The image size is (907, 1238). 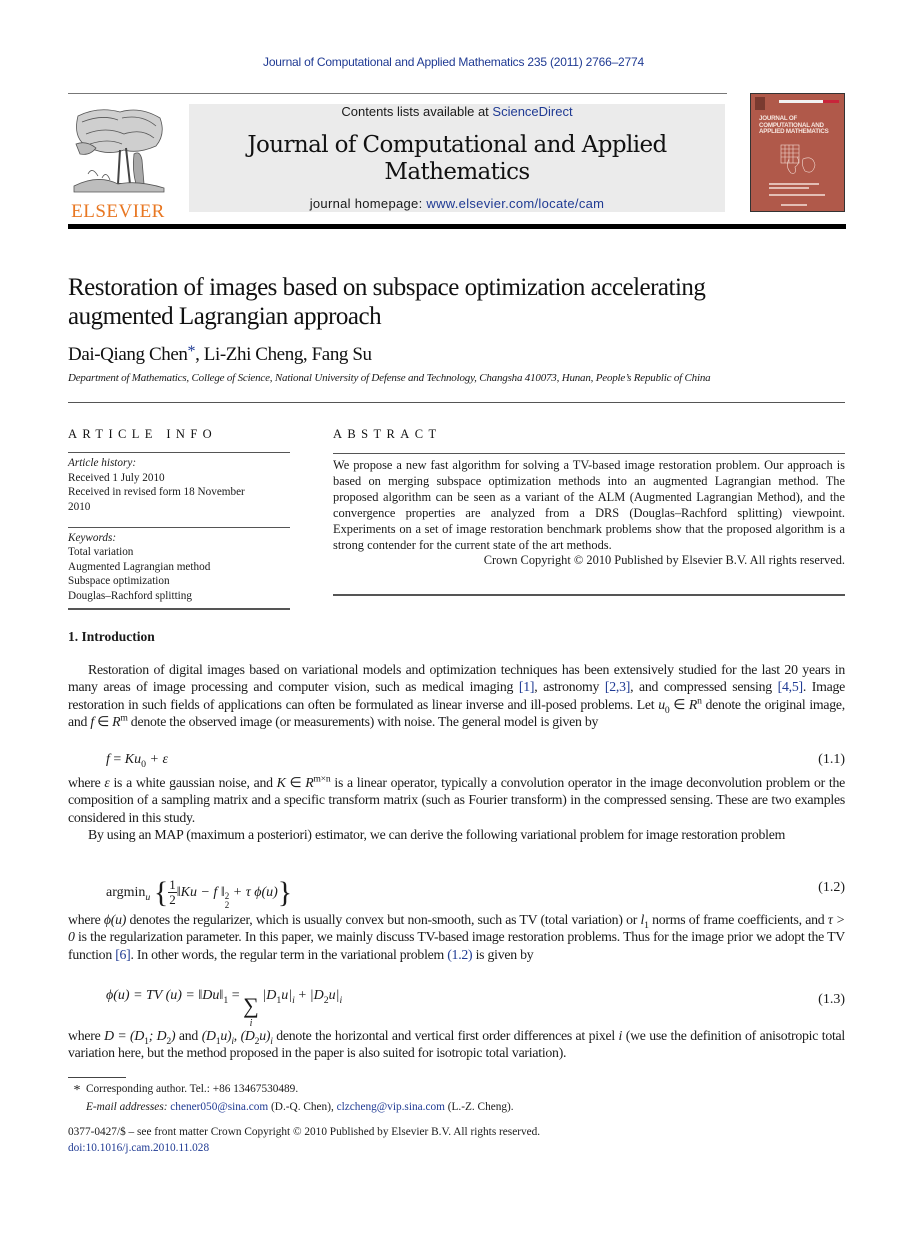 I want to click on cover-logo, so click(x=760, y=103).